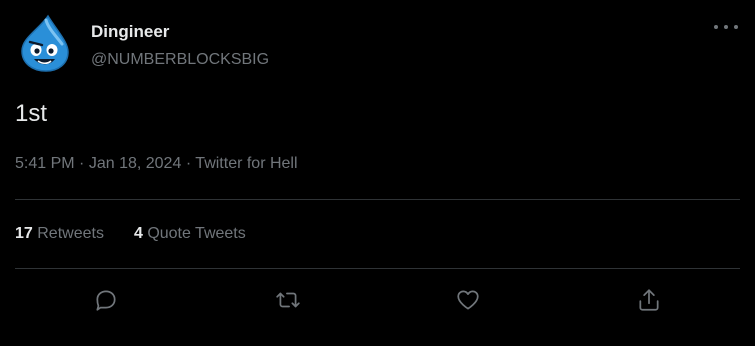 The width and height of the screenshot is (755, 346). Describe the element at coordinates (70, 233) in the screenshot. I see `retweets-label: Retweets` at that location.